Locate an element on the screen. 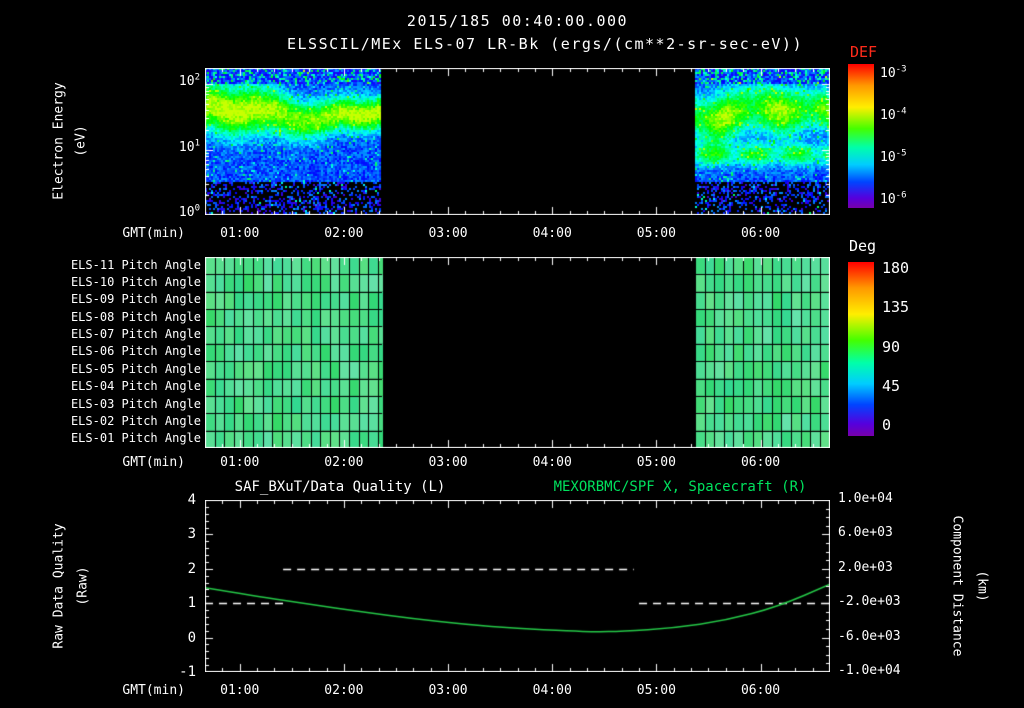 This screenshot has height=708, width=1024. pitch-row-label: ELS-01 Pitch Angle is located at coordinates (135, 438).